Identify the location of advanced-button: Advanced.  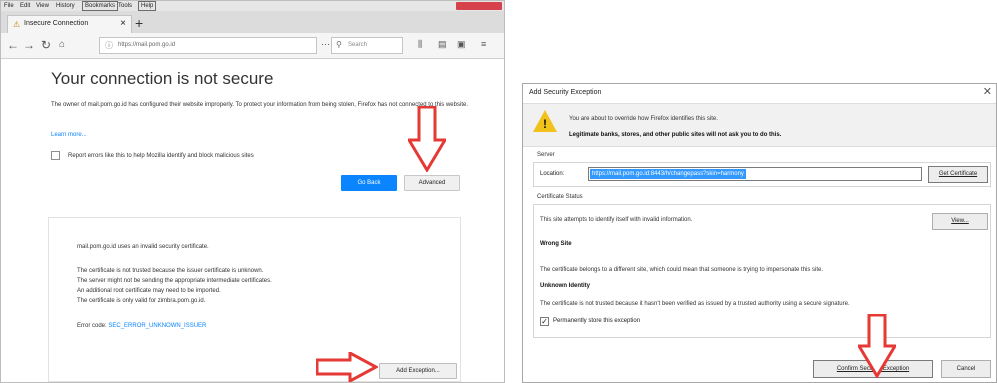
(432, 183).